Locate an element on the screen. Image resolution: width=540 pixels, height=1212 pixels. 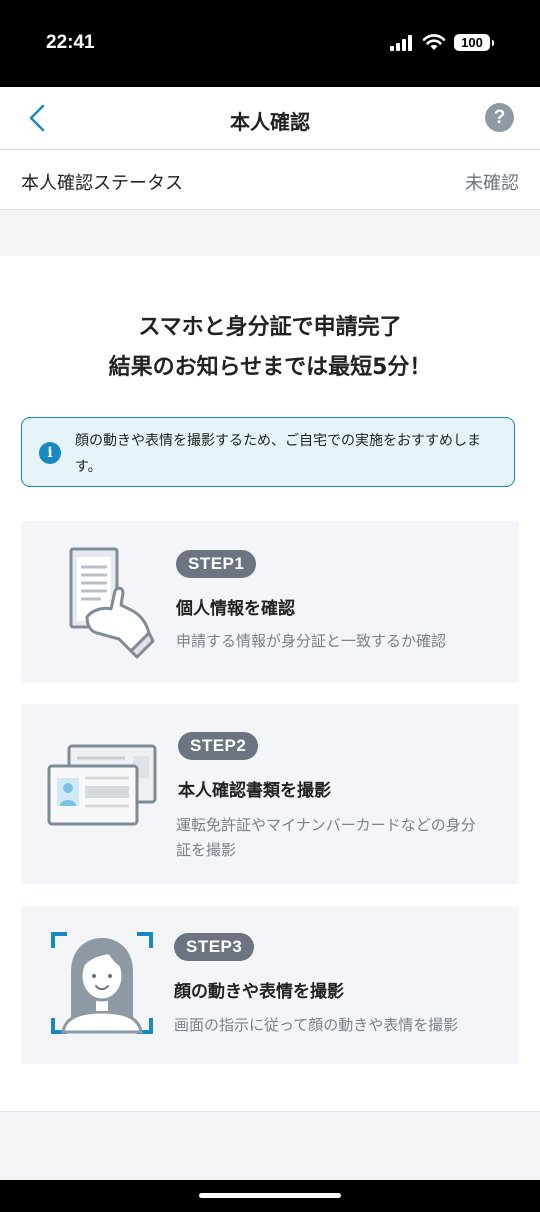
wifi-icon is located at coordinates (434, 42).